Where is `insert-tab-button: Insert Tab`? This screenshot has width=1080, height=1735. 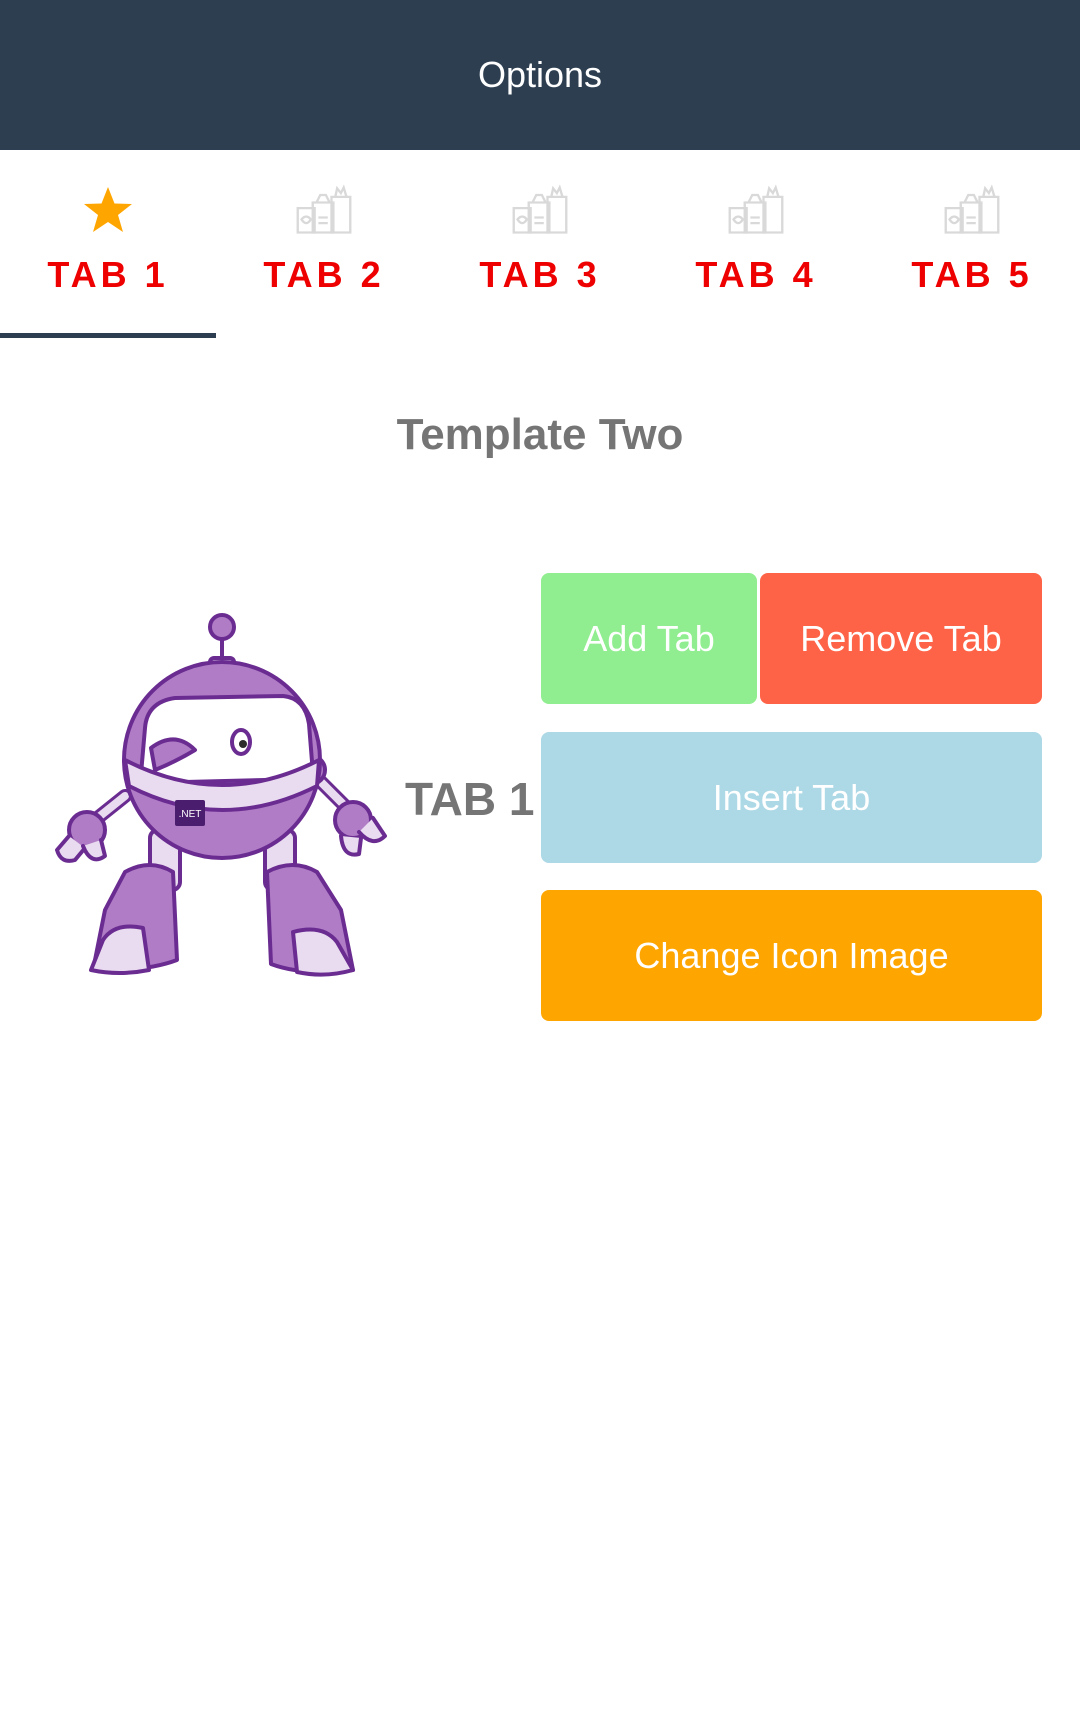 insert-tab-button: Insert Tab is located at coordinates (791, 797).